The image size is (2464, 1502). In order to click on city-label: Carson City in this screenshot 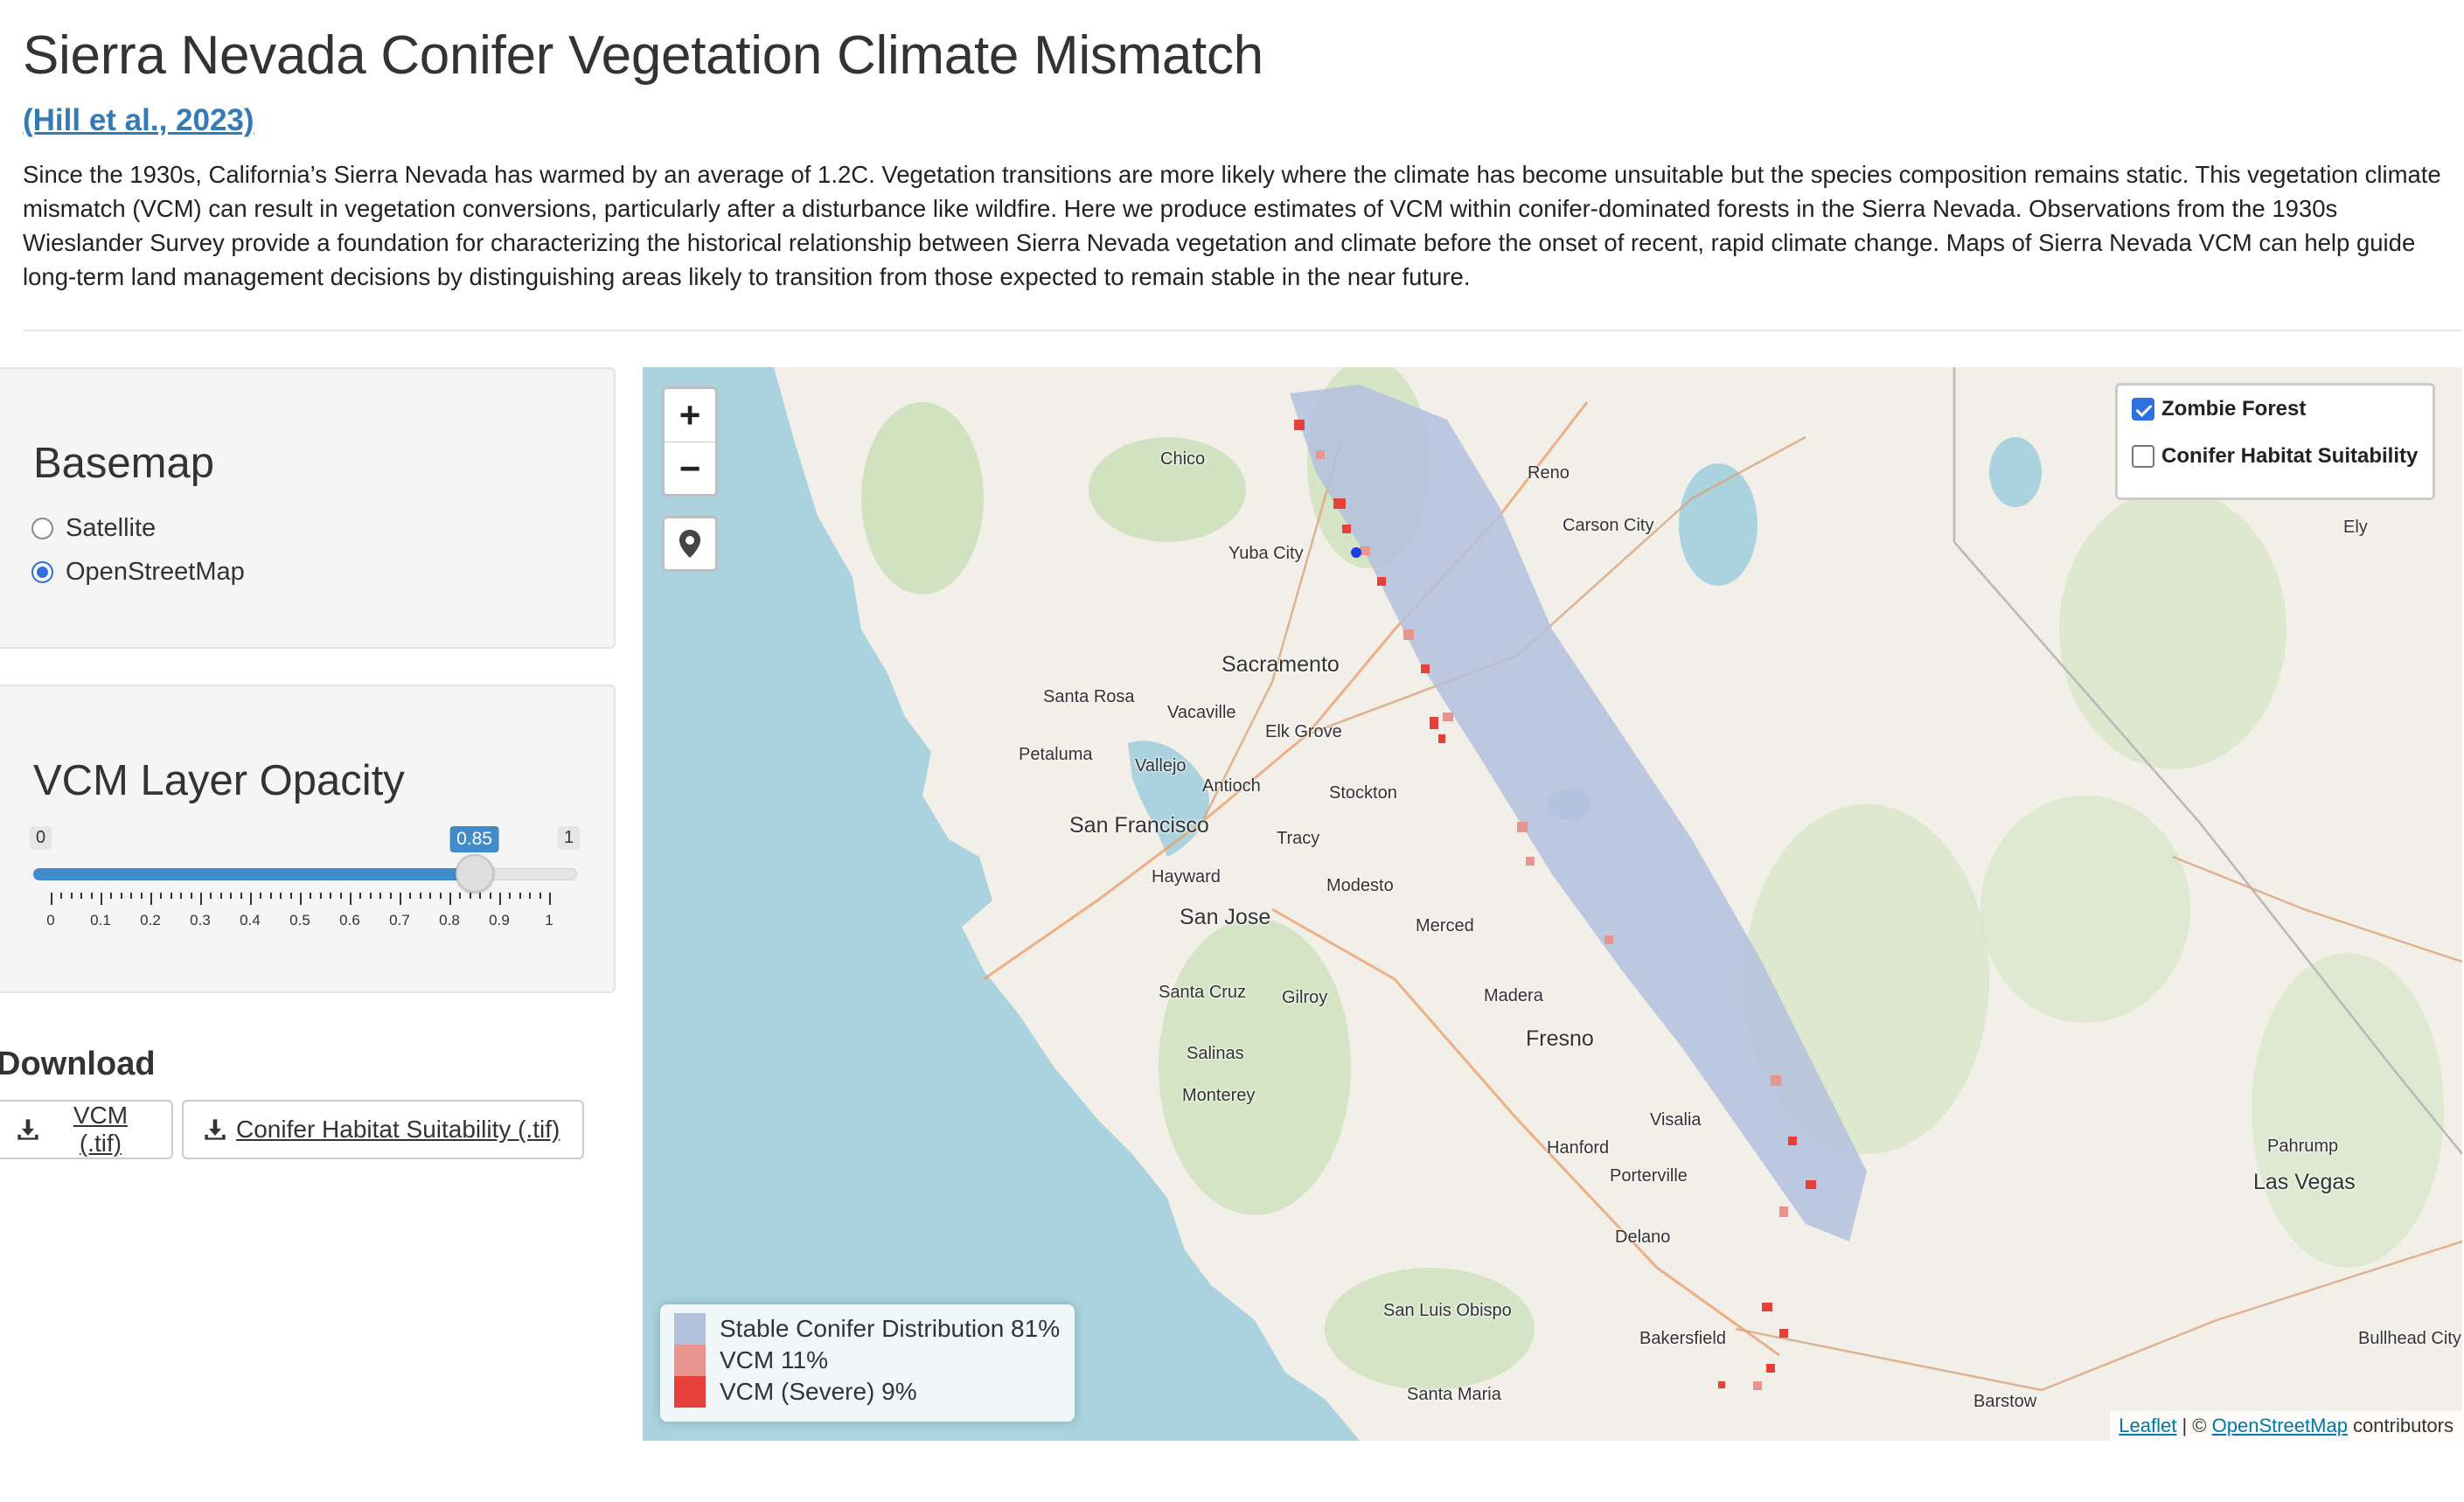, I will do `click(1608, 525)`.